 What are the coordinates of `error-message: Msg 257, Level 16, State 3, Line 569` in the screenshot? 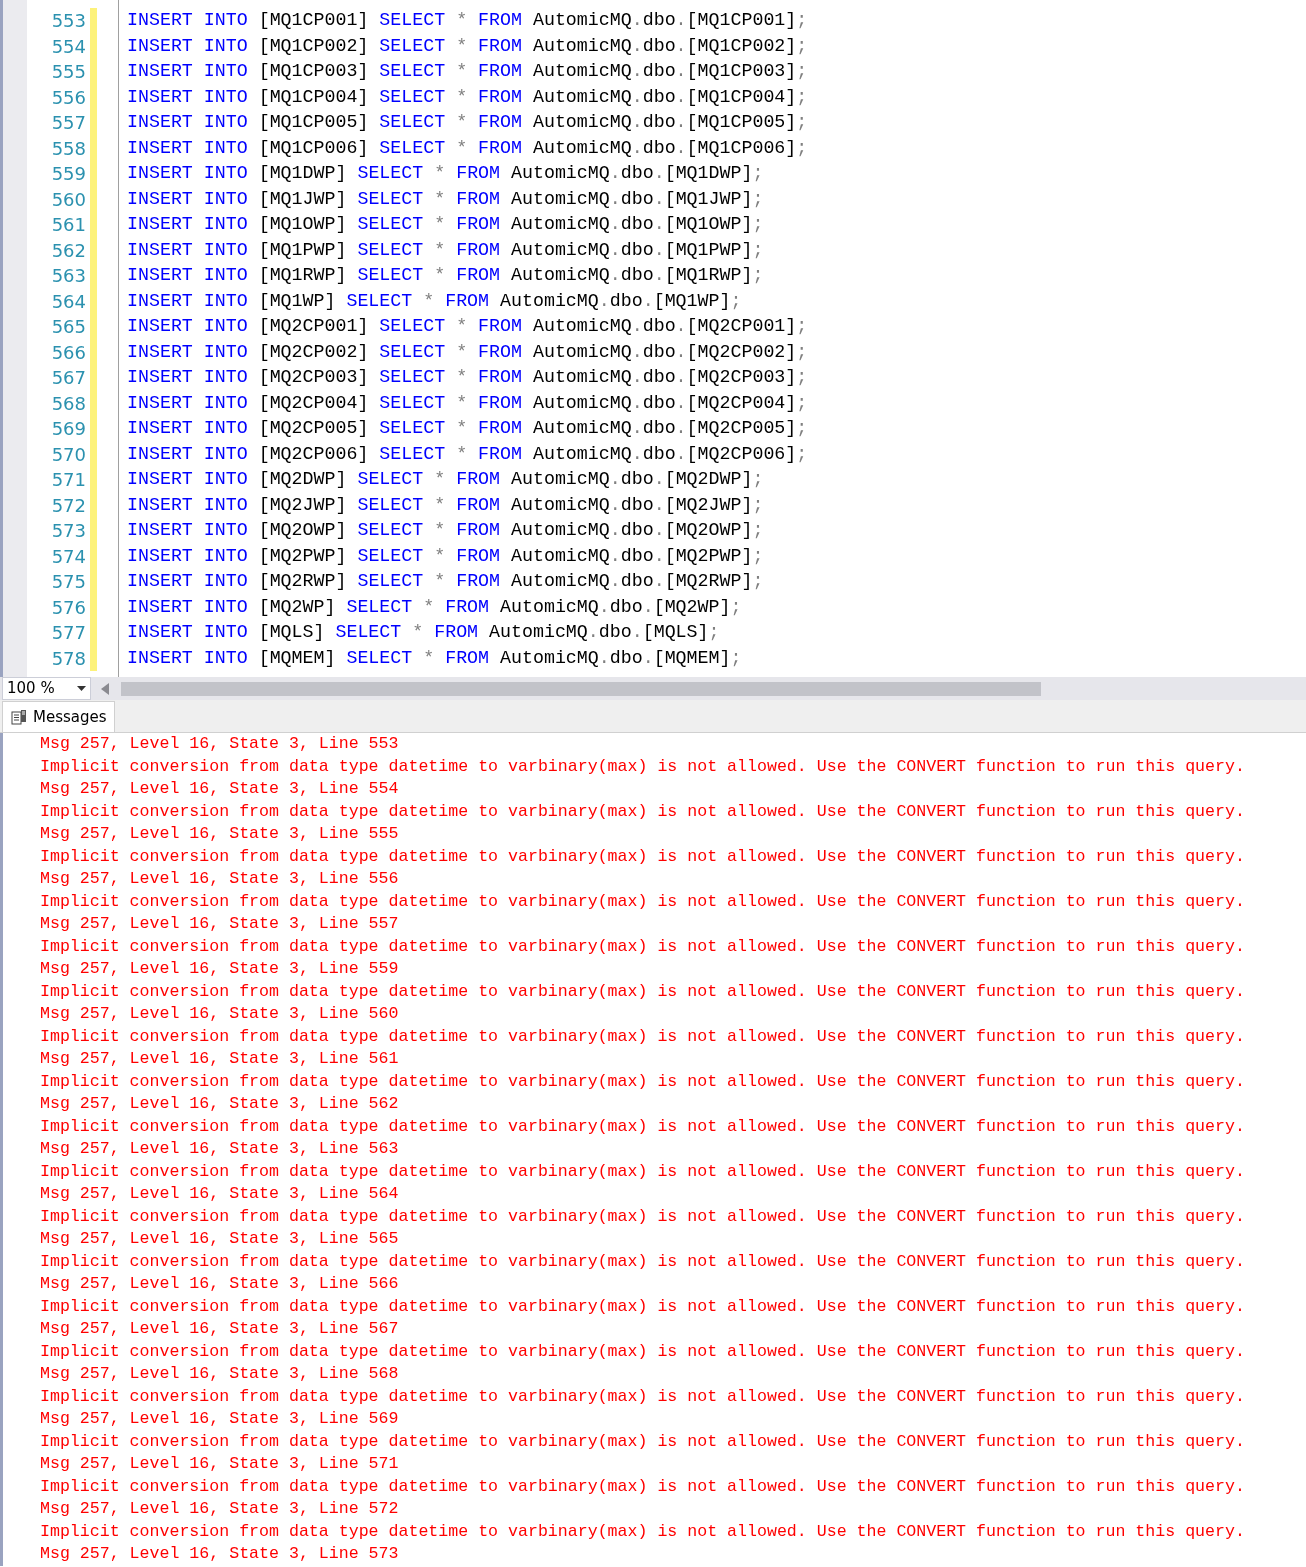 It's located at (219, 1419).